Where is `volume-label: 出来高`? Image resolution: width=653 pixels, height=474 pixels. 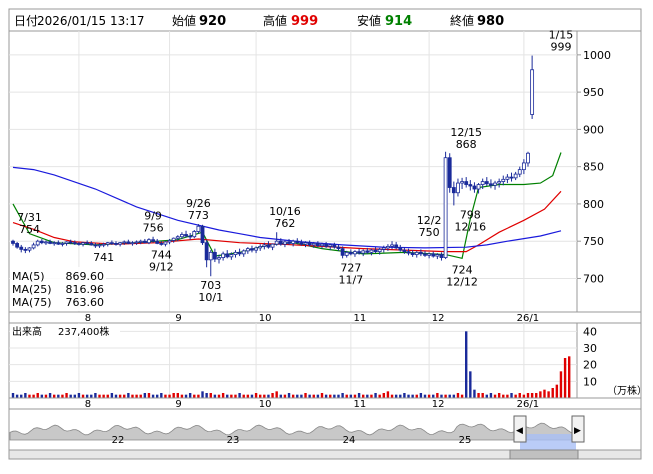 volume-label: 出来高 is located at coordinates (27, 331).